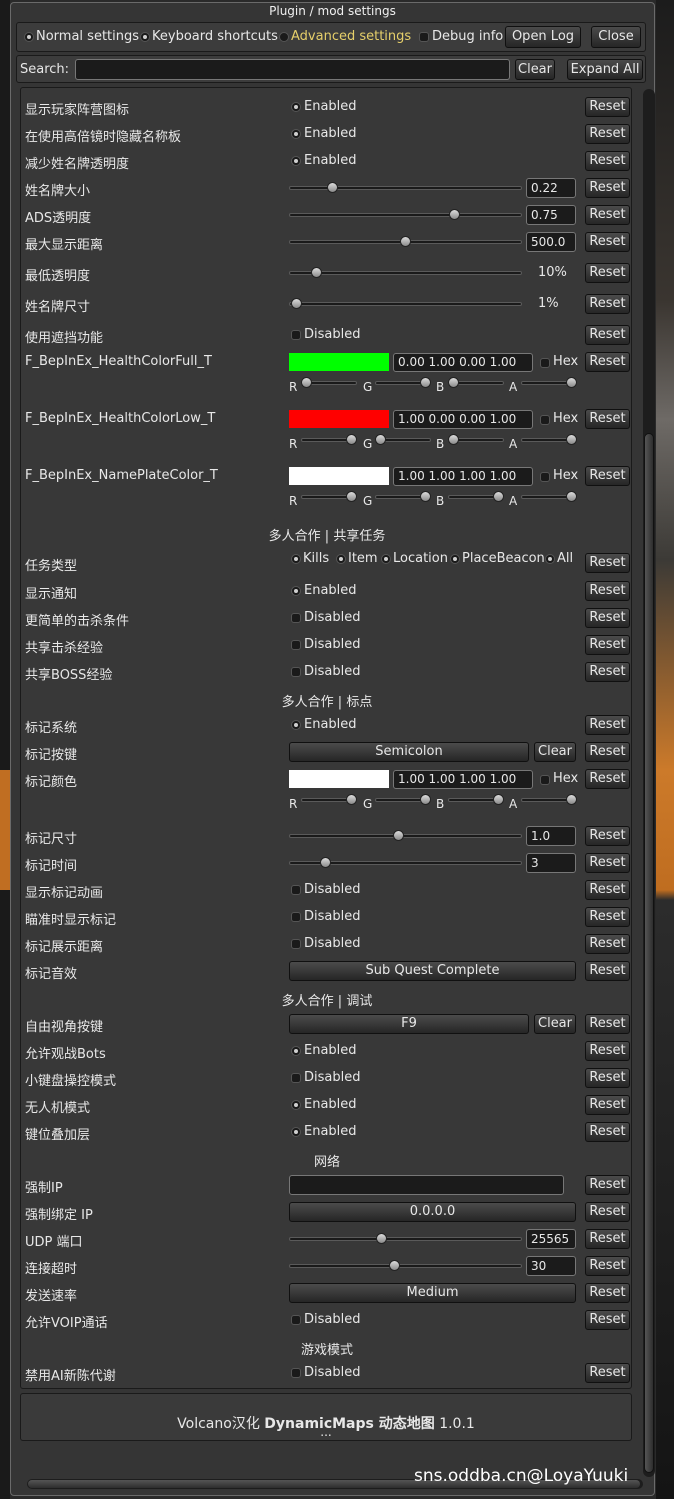 The image size is (674, 1499). What do you see at coordinates (215, 36) in the screenshot?
I see `tab-keyboard-shortcuts: Keyboard shortcuts` at bounding box center [215, 36].